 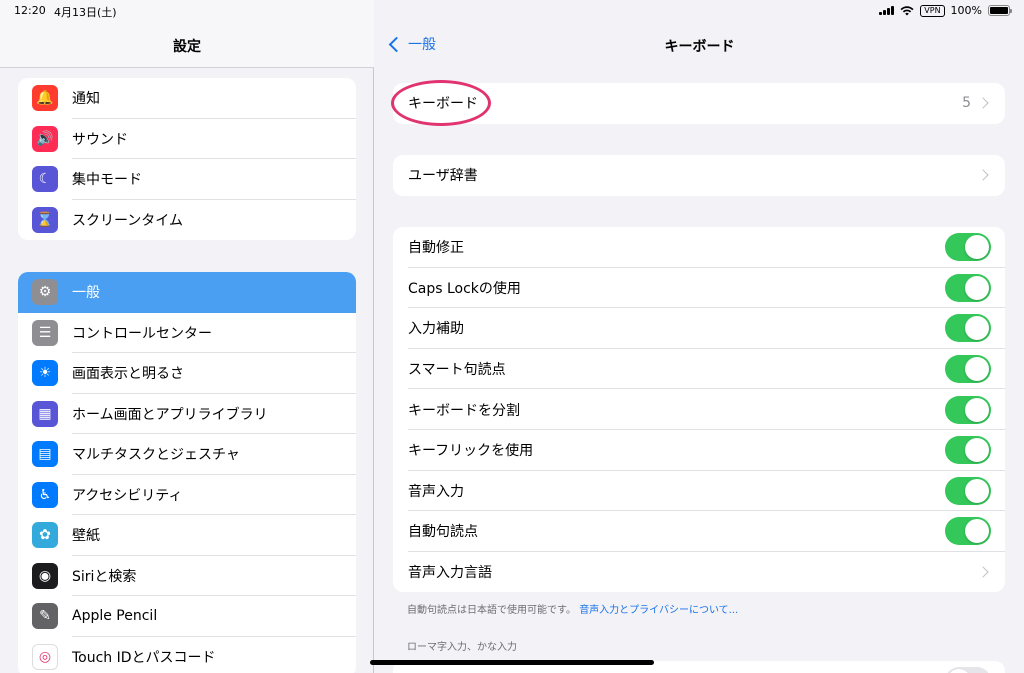 What do you see at coordinates (966, 103) in the screenshot?
I see `keyboards-count: 5` at bounding box center [966, 103].